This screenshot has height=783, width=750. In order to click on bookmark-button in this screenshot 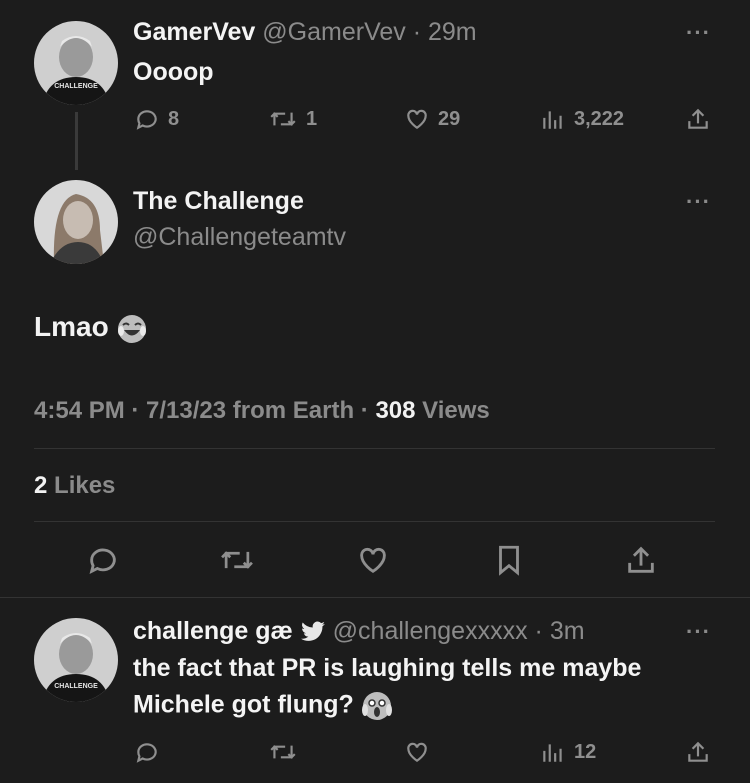, I will do `click(509, 560)`.